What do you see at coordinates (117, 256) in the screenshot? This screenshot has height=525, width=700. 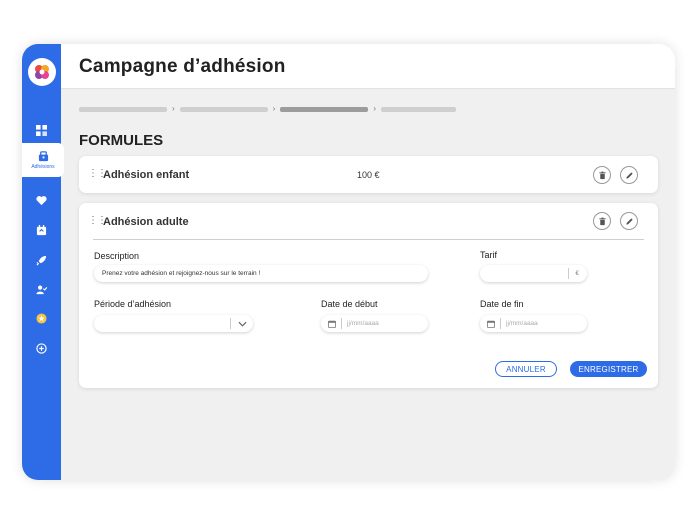 I see `description-label: Description` at bounding box center [117, 256].